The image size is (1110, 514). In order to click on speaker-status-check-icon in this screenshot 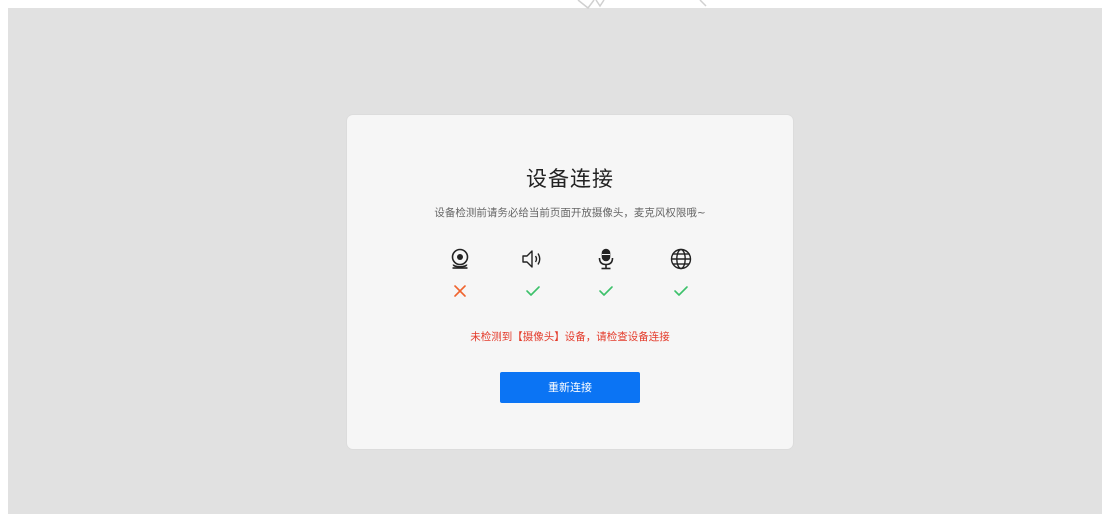, I will do `click(533, 291)`.